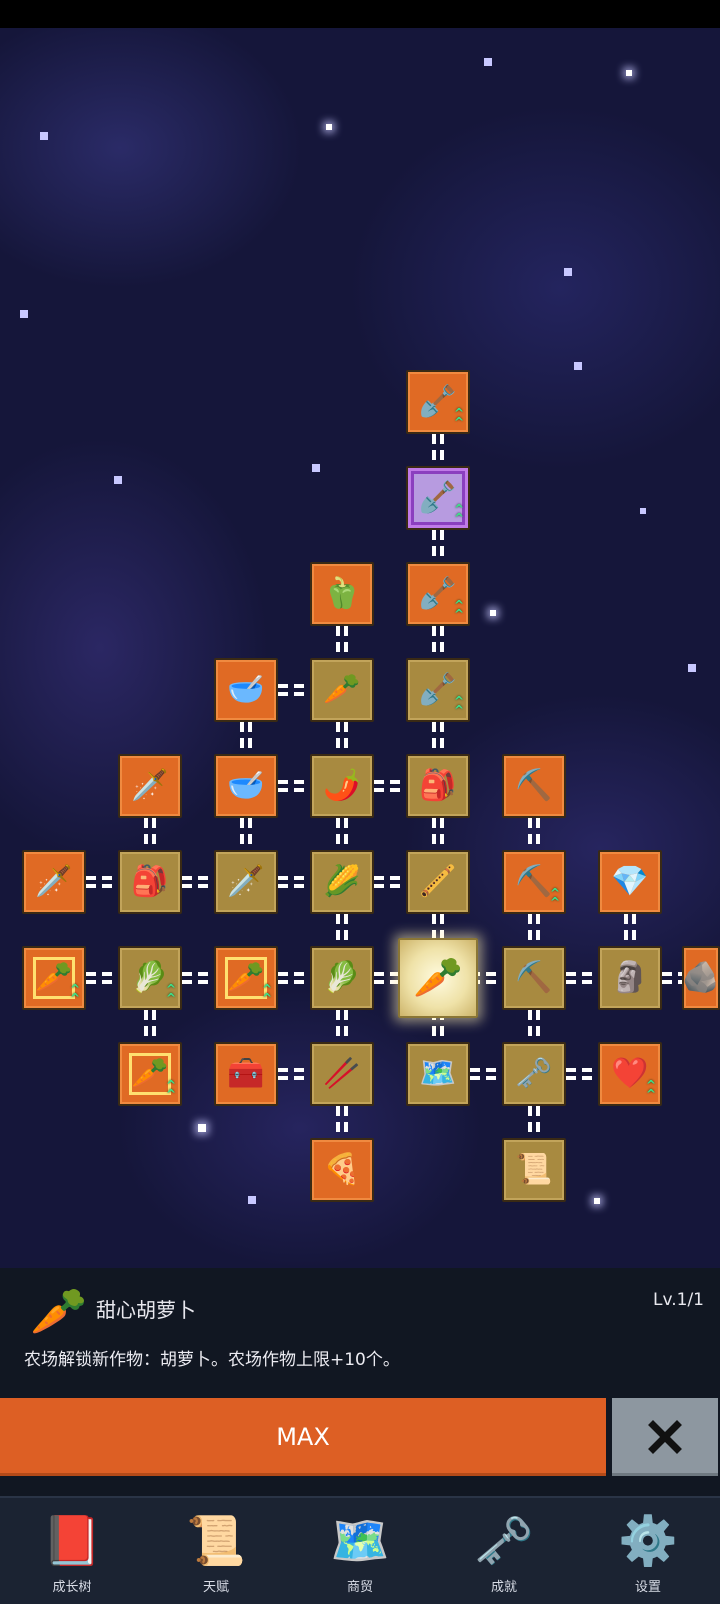  What do you see at coordinates (146, 1310) in the screenshot?
I see `skill-title: 甜心胡萝卜` at bounding box center [146, 1310].